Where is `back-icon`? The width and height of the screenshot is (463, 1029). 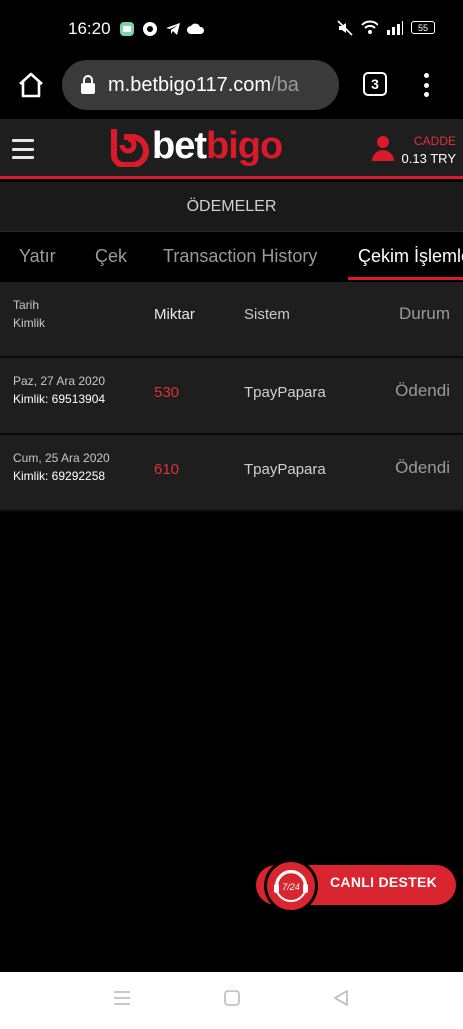 back-icon is located at coordinates (341, 1000).